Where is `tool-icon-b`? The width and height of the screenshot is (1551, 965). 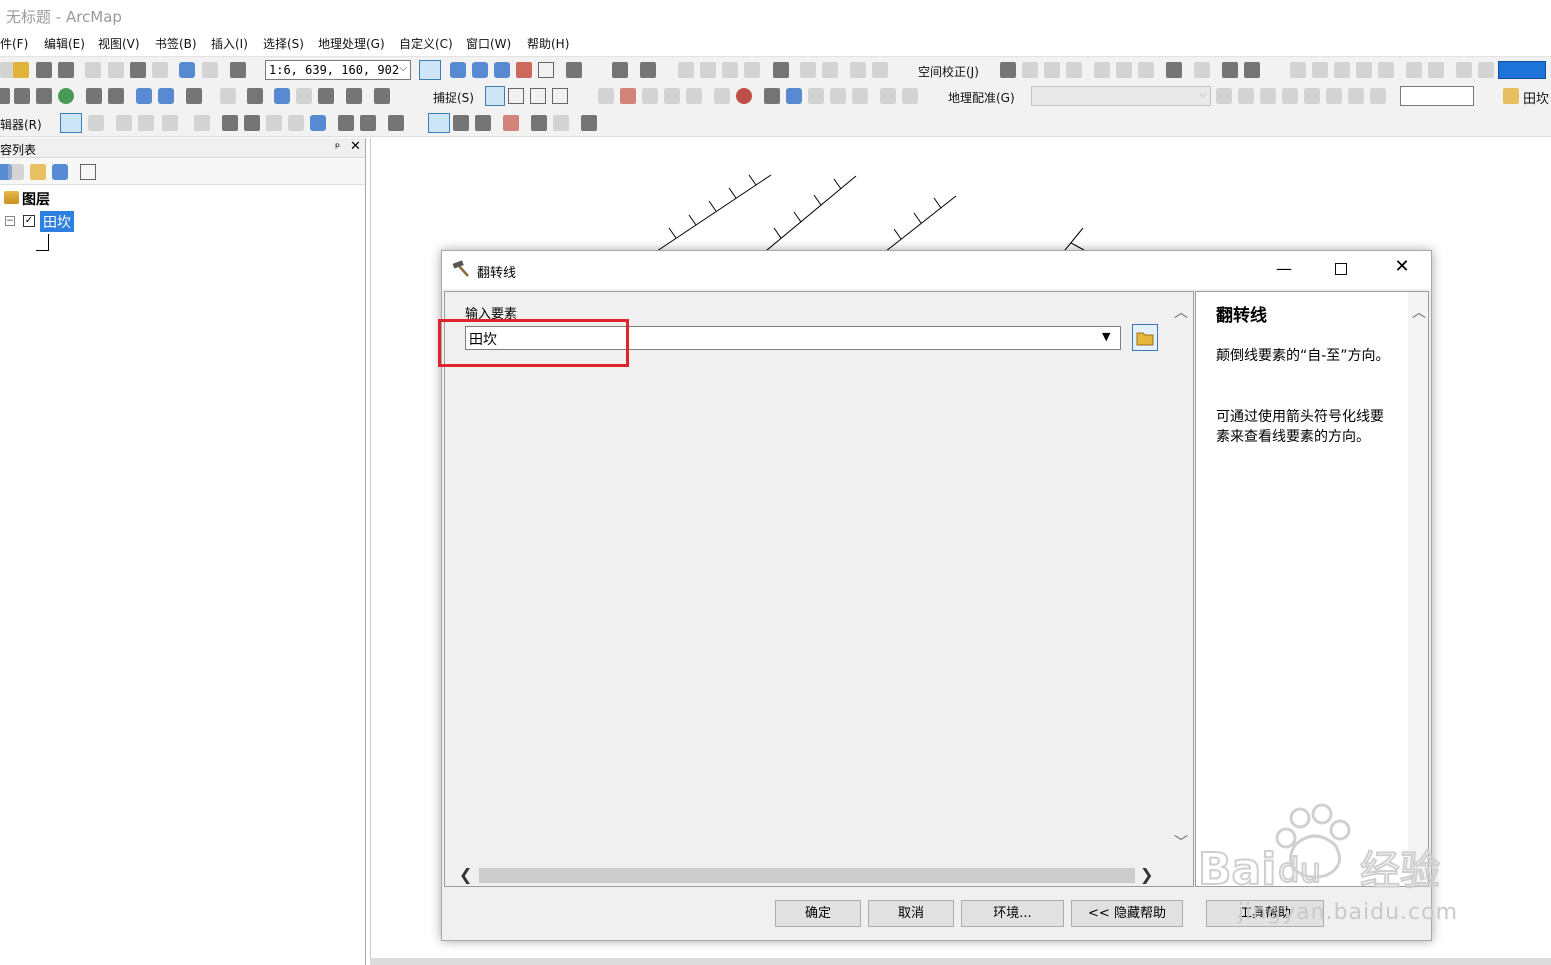
tool-icon-b is located at coordinates (708, 70).